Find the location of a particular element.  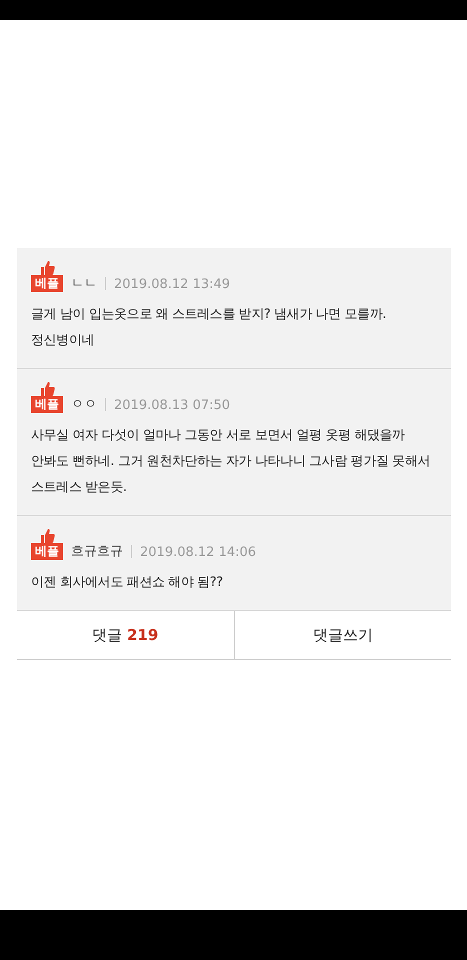

author-name: ㅇㅇ is located at coordinates (84, 404).